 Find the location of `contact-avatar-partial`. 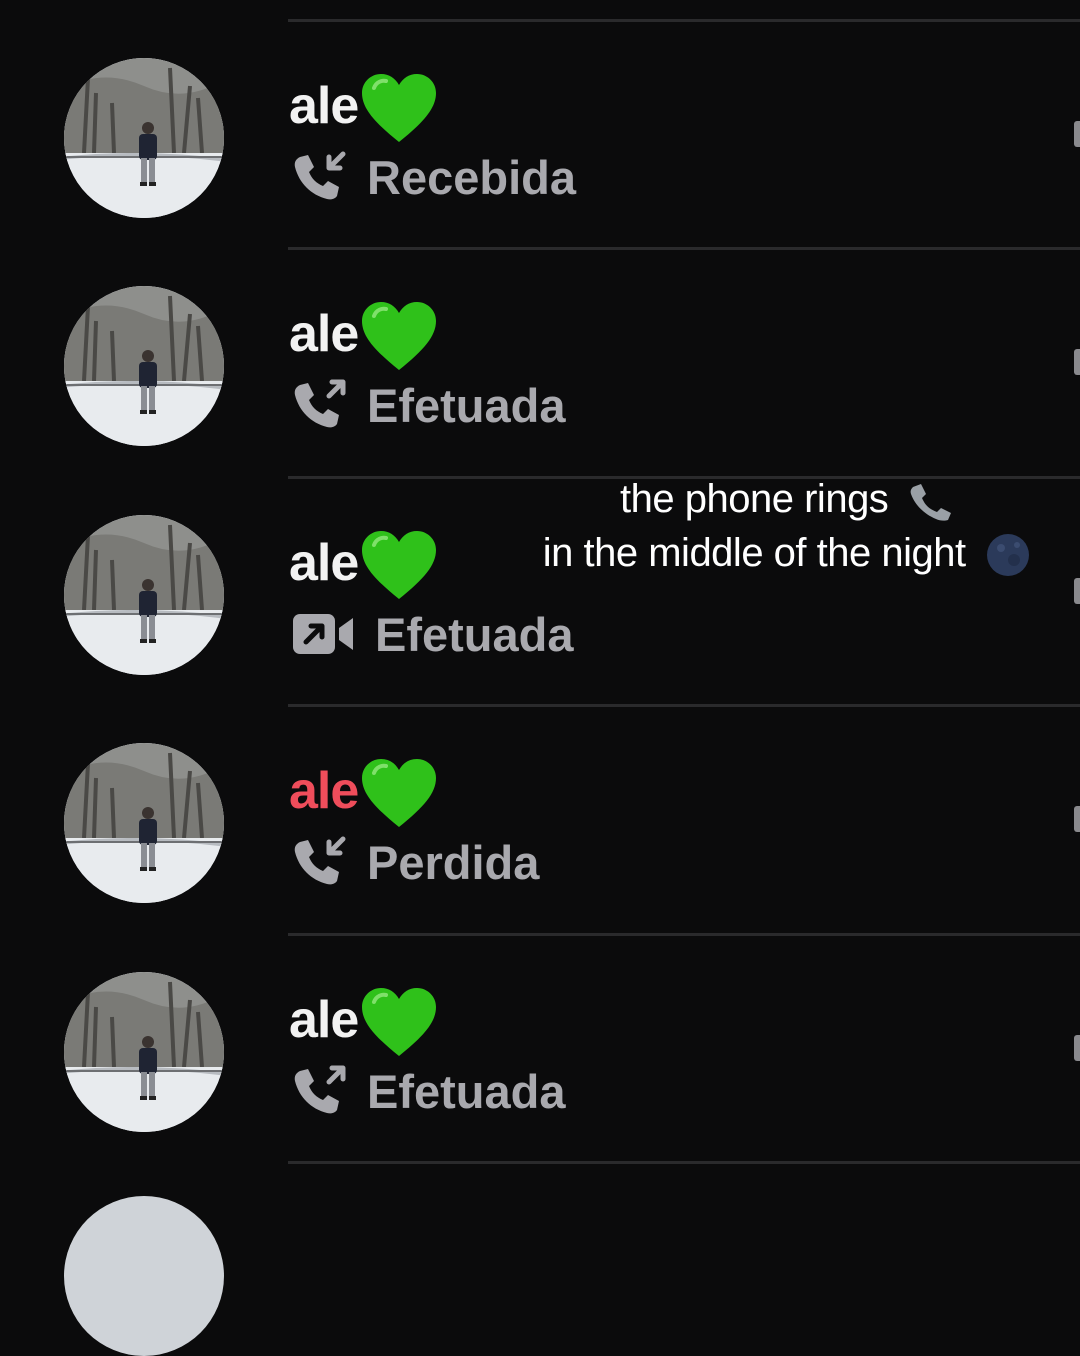

contact-avatar-partial is located at coordinates (144, 1276).